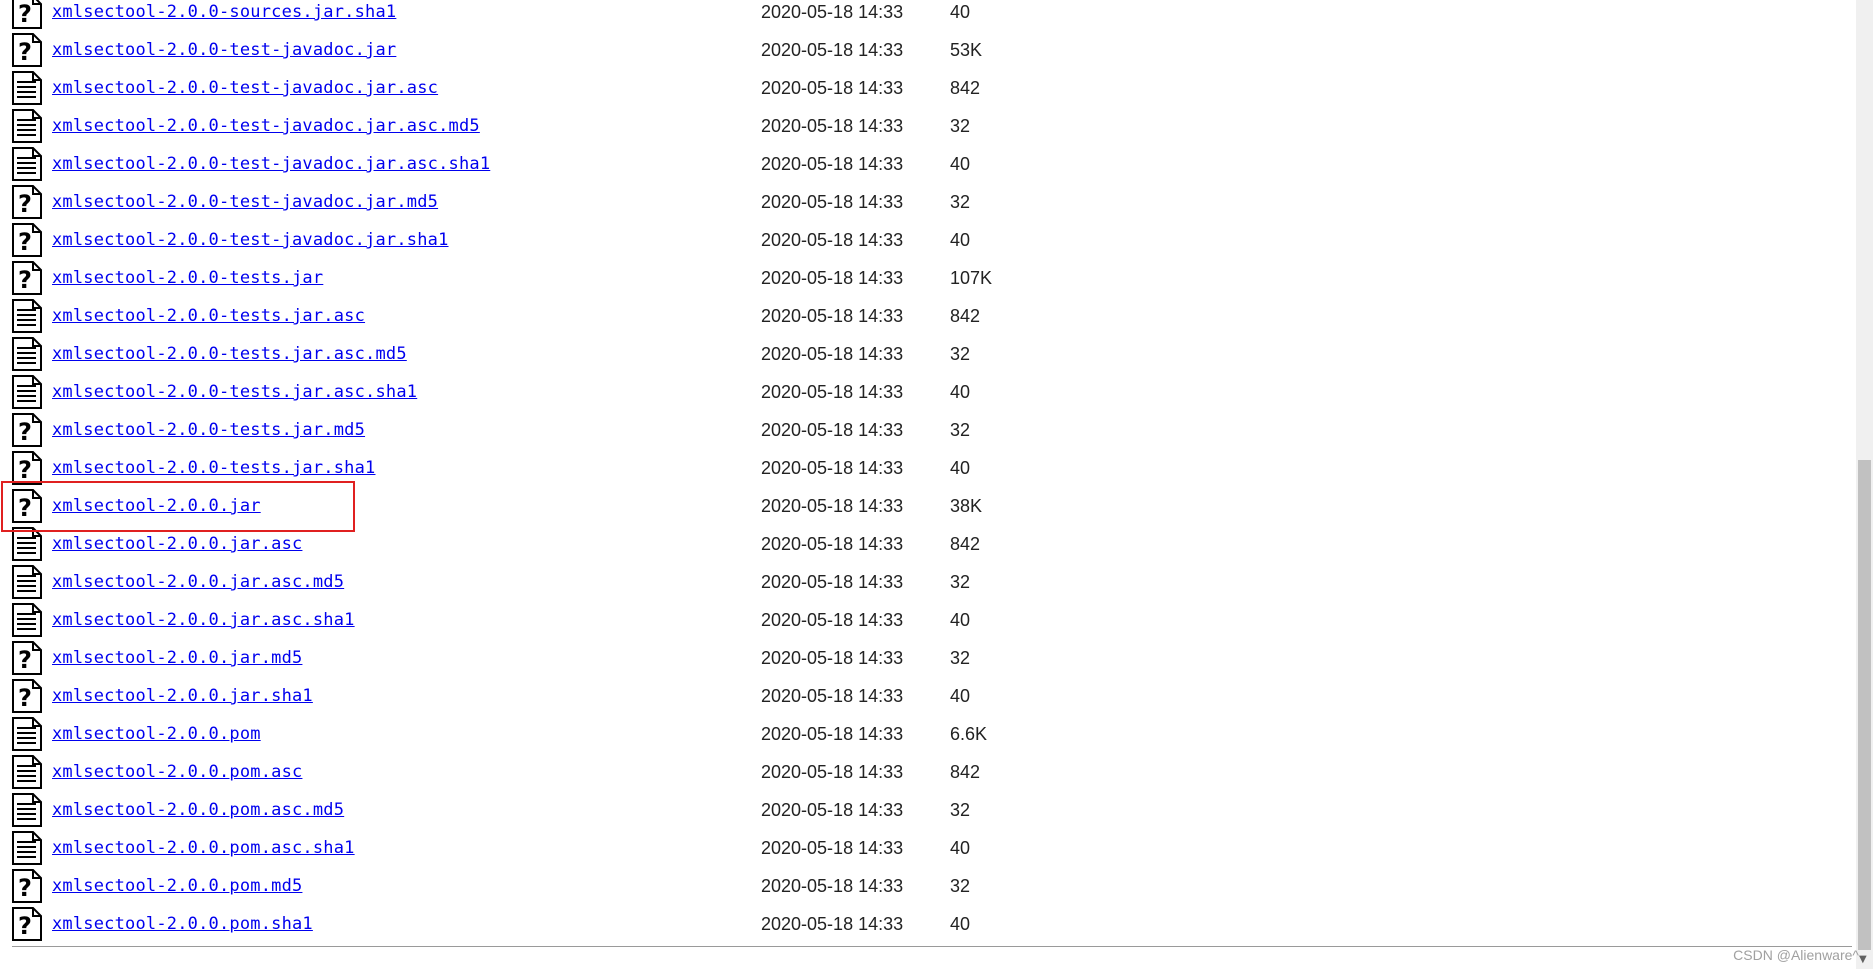 The image size is (1873, 969). What do you see at coordinates (1864, 705) in the screenshot?
I see `scrollbar-thumb` at bounding box center [1864, 705].